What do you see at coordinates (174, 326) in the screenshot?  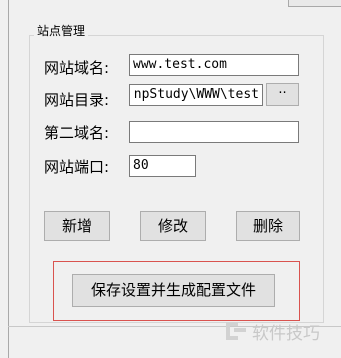 I see `window-bottom-line` at bounding box center [174, 326].